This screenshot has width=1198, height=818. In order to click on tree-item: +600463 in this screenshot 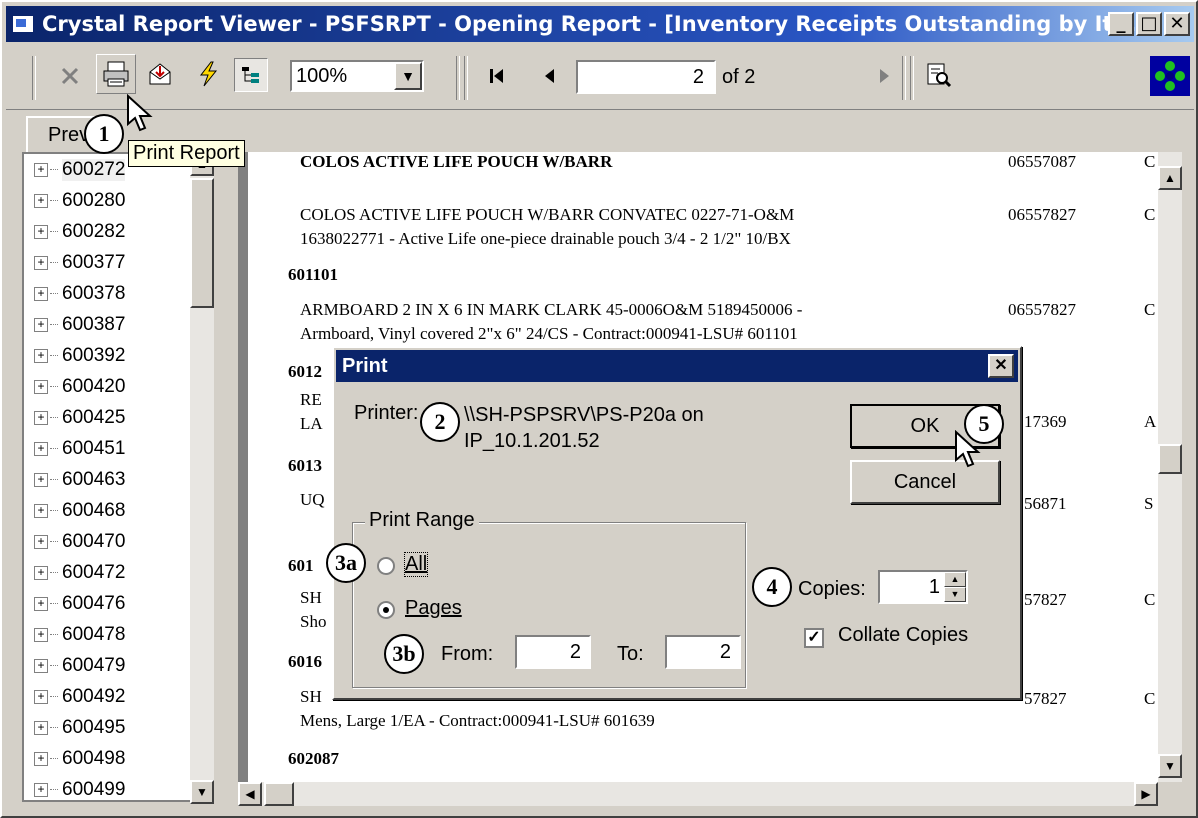, I will do `click(118, 479)`.